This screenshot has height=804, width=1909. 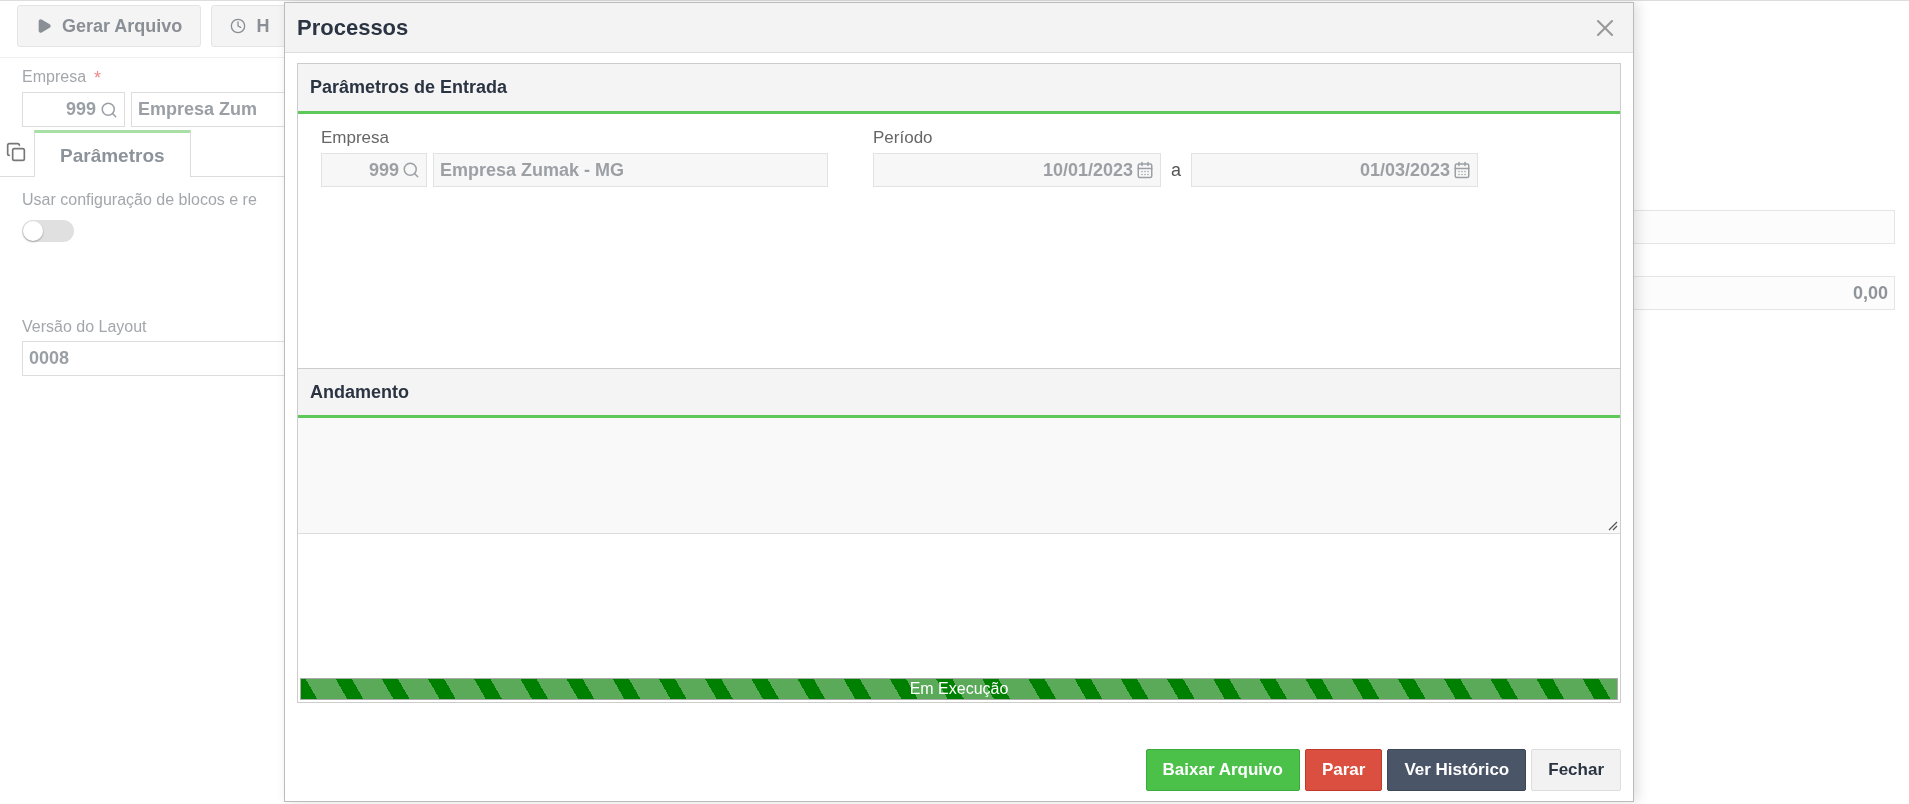 I want to click on log-textarea, so click(x=959, y=476).